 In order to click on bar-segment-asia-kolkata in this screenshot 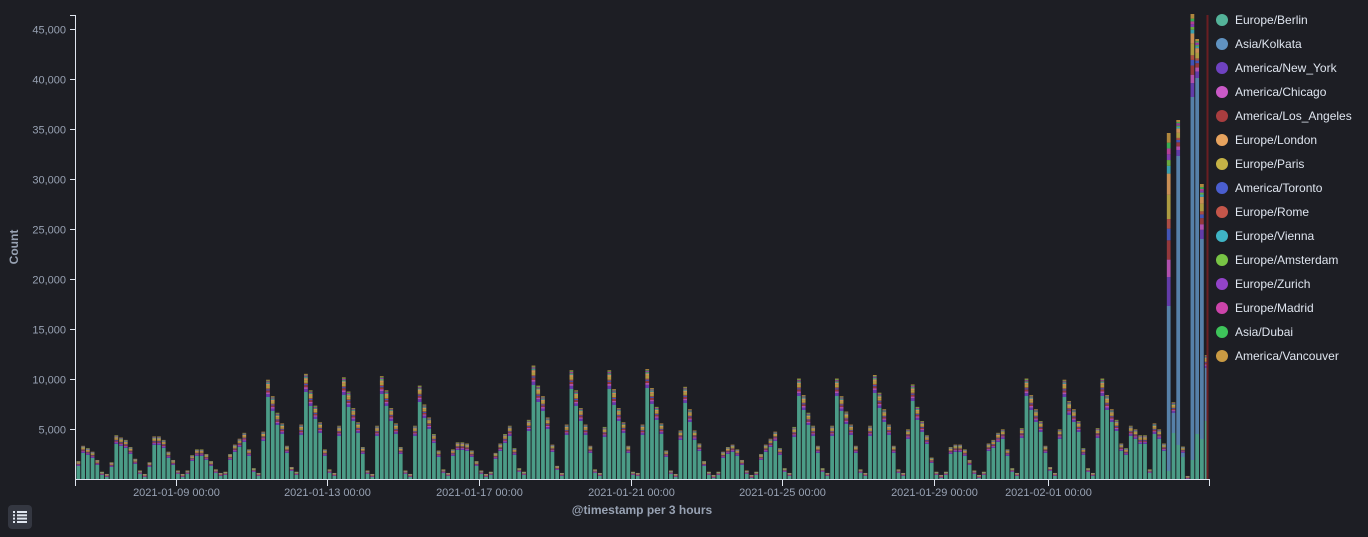, I will do `click(1202, 339)`.